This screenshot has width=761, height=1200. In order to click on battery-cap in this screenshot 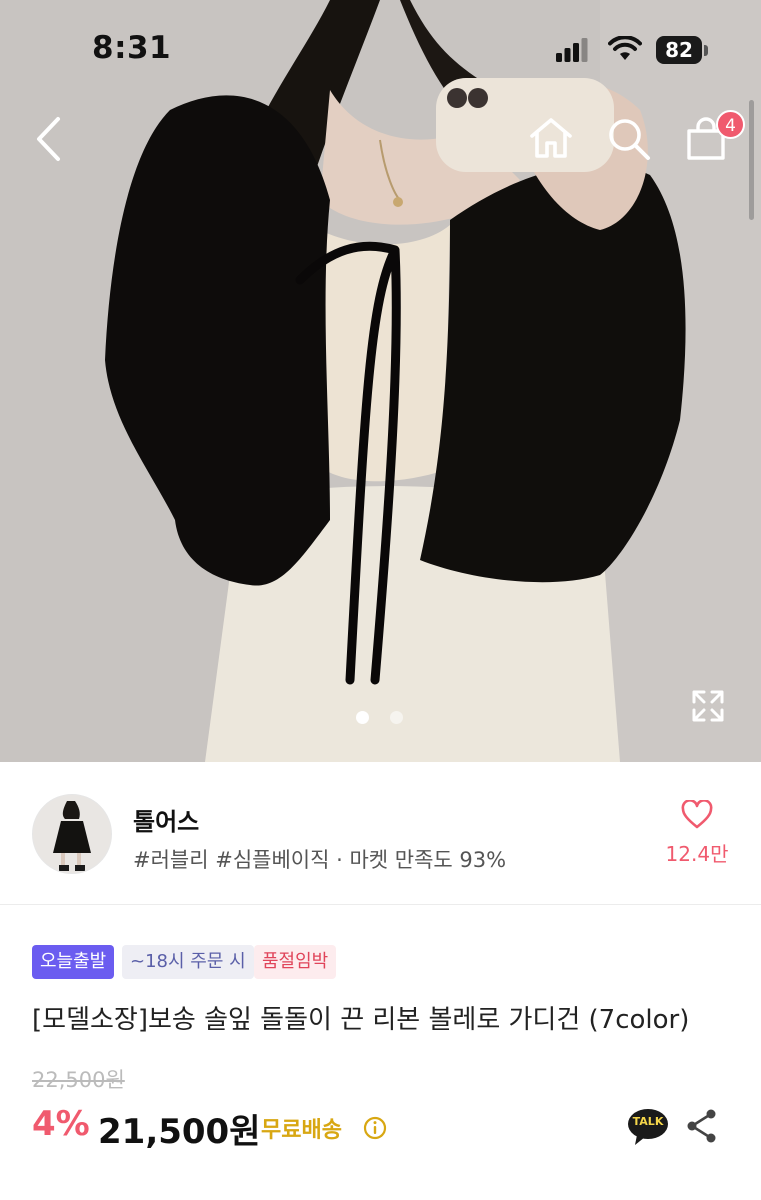, I will do `click(706, 50)`.